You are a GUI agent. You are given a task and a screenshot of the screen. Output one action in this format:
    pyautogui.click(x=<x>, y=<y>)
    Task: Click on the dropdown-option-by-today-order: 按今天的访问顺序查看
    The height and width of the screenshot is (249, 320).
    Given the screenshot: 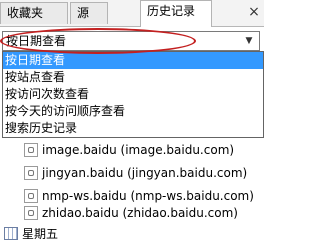 What is the action you would take?
    pyautogui.click(x=133, y=111)
    